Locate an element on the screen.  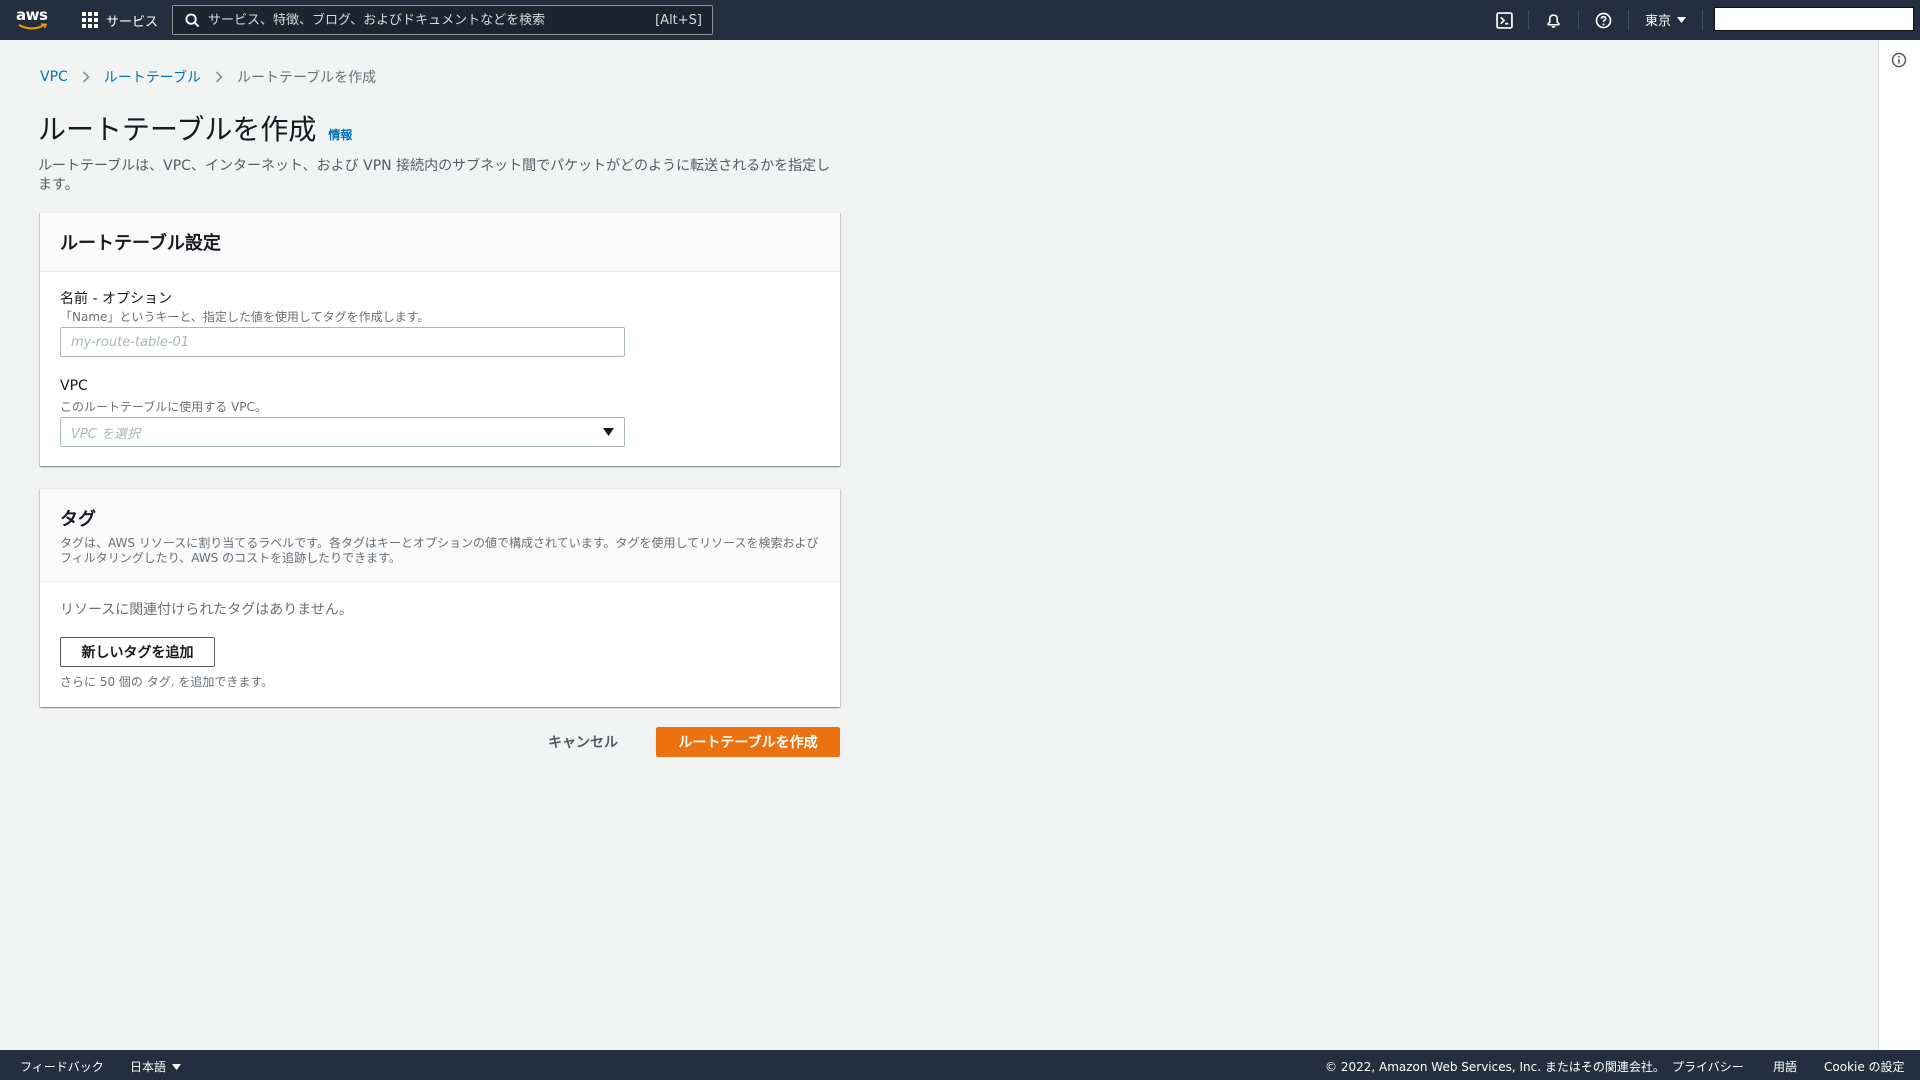
language-label: 日本語 is located at coordinates (148, 1067).